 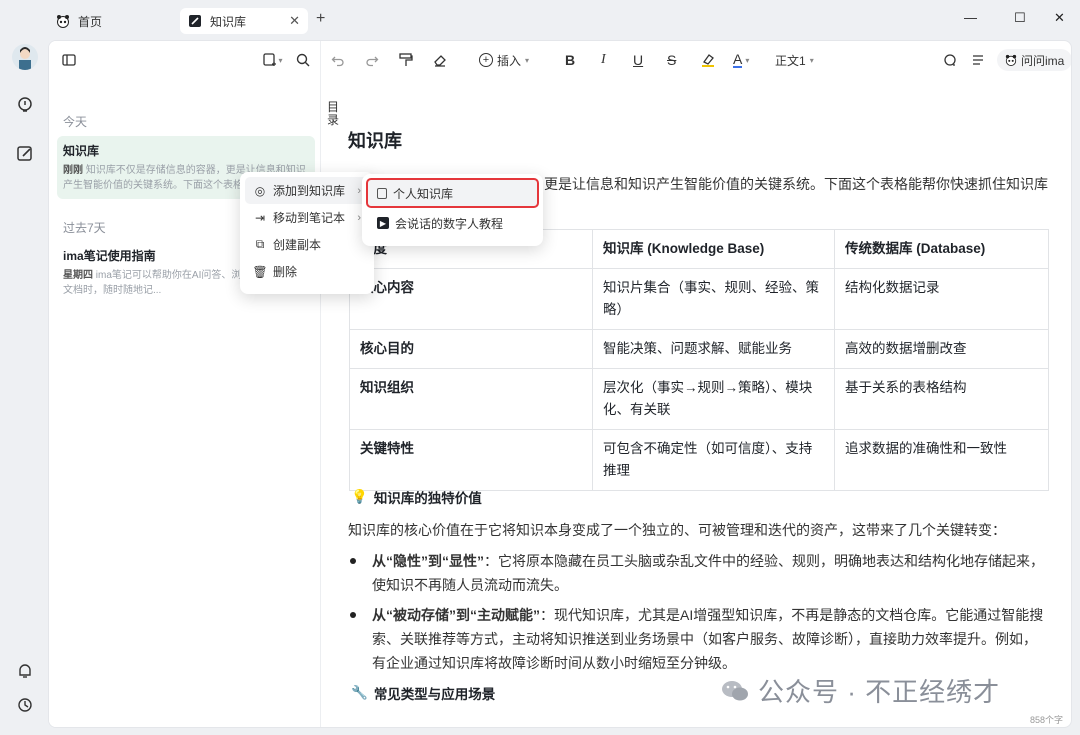 What do you see at coordinates (790, 60) in the screenshot?
I see `text-style-value: 正文1` at bounding box center [790, 60].